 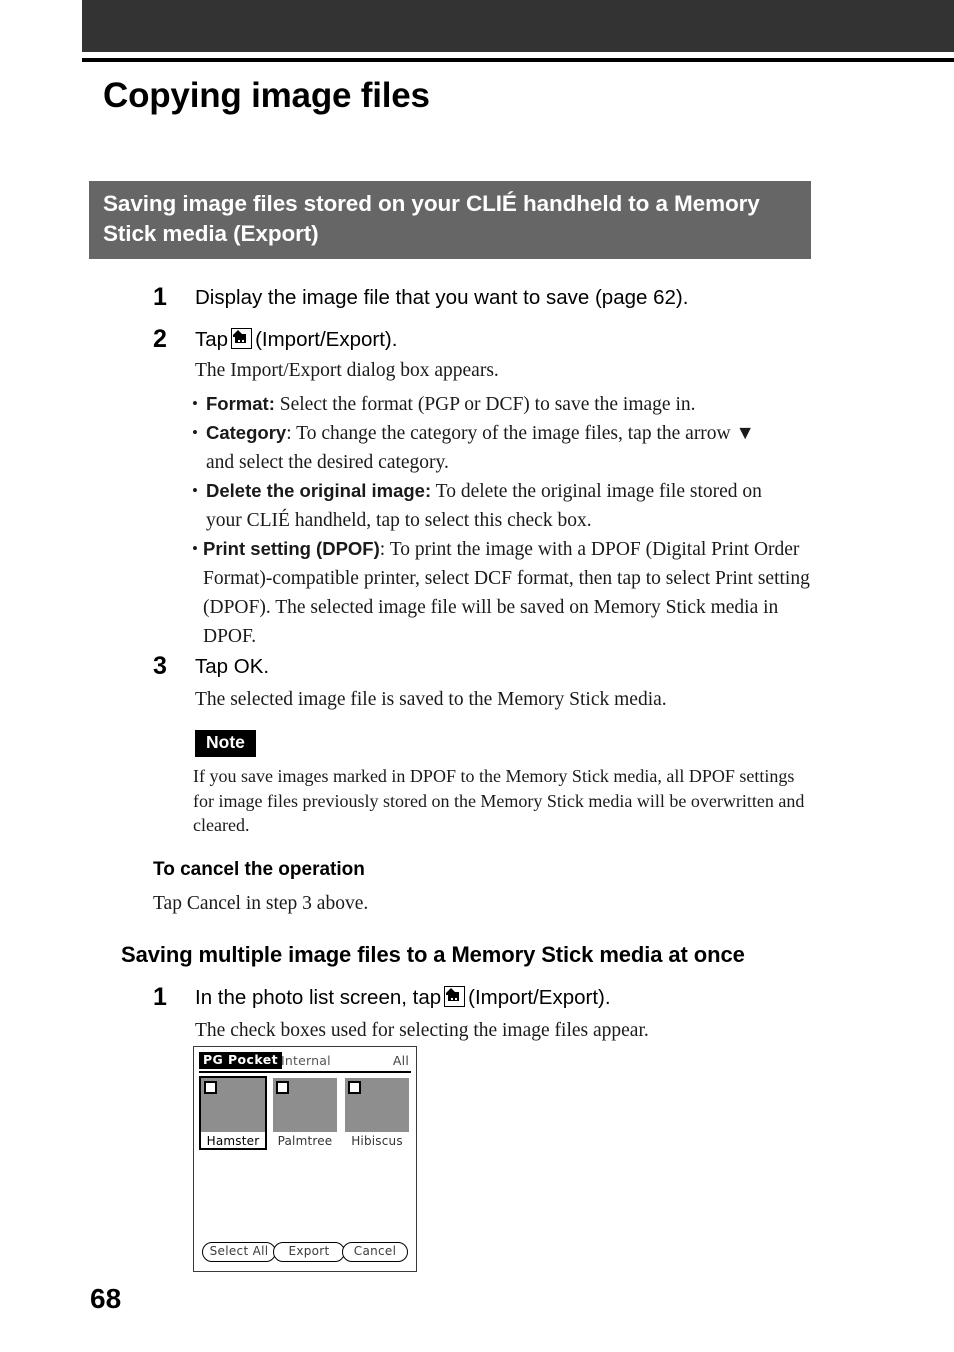 I want to click on pda-category-label: All, so click(x=401, y=1060).